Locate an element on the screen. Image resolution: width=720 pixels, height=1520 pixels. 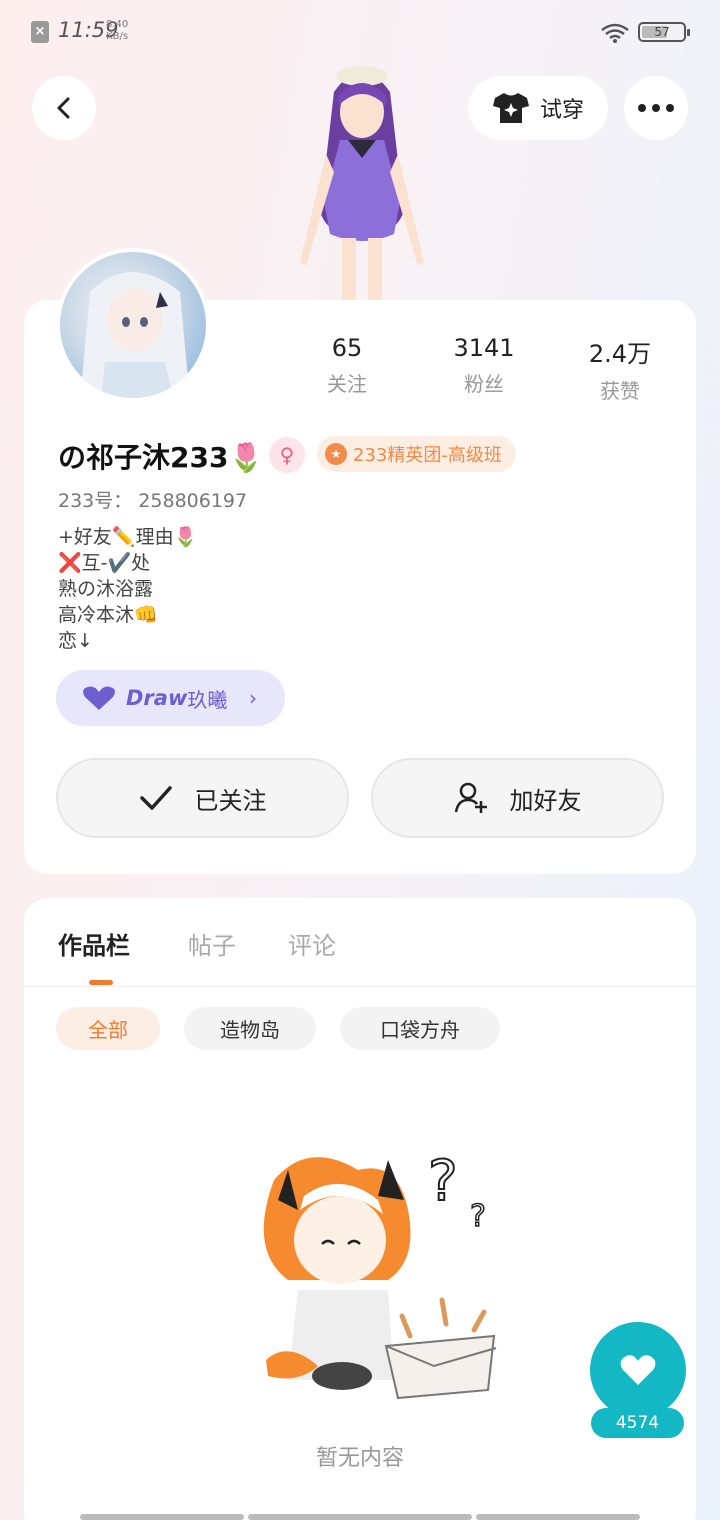
group-badge: ★ 233精英团-高级班 is located at coordinates (416, 454).